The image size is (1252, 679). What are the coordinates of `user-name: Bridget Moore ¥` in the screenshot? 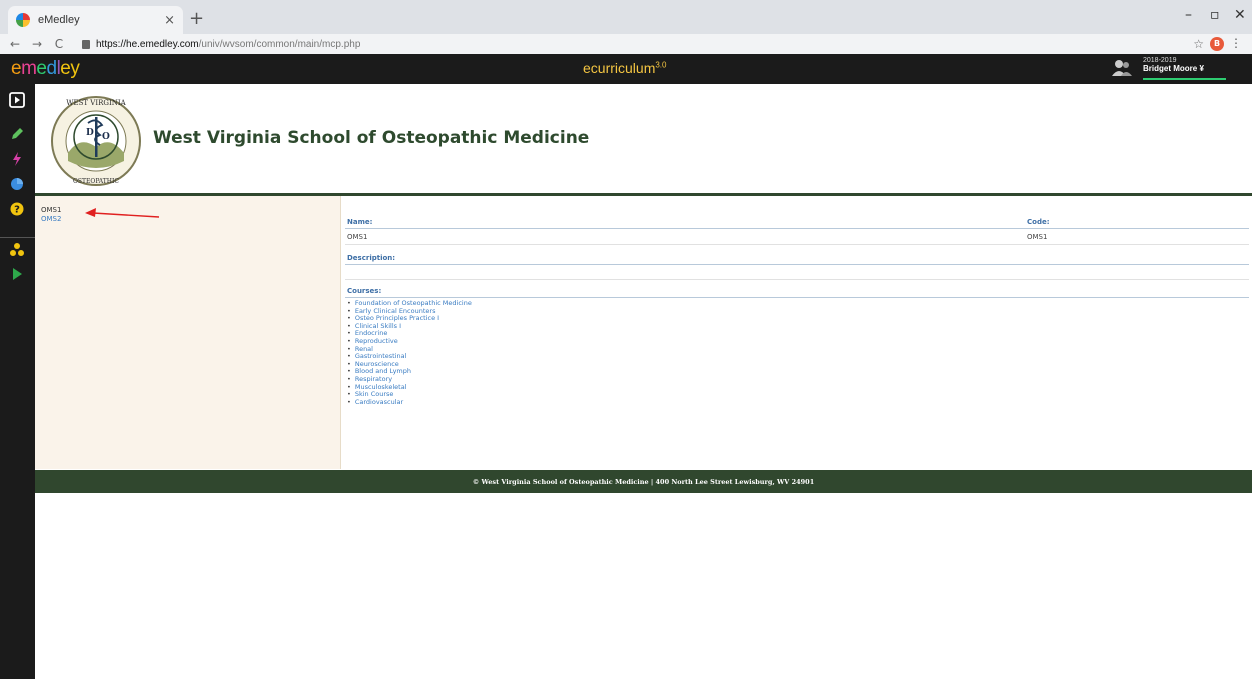 It's located at (1173, 68).